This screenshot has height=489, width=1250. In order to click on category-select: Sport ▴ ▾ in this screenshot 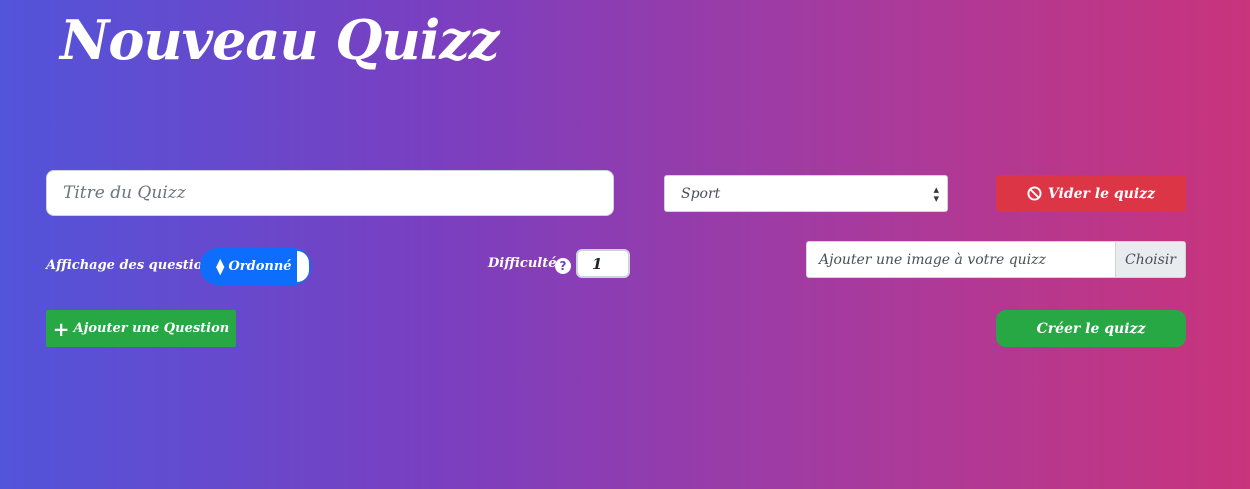, I will do `click(806, 193)`.